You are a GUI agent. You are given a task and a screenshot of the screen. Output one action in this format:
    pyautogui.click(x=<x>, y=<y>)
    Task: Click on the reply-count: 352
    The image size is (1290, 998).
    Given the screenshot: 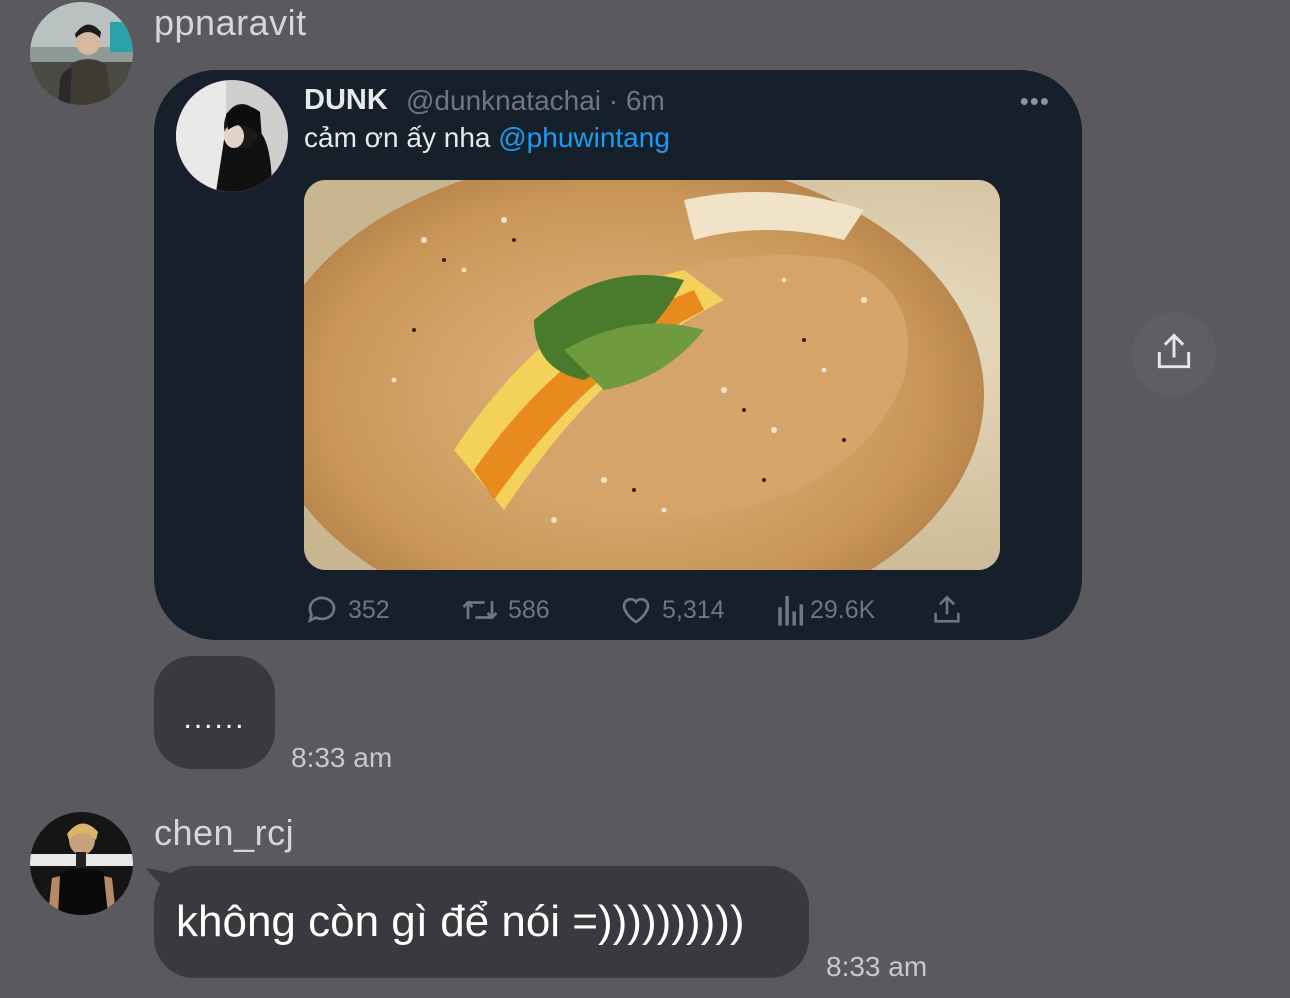 What is the action you would take?
    pyautogui.click(x=369, y=609)
    